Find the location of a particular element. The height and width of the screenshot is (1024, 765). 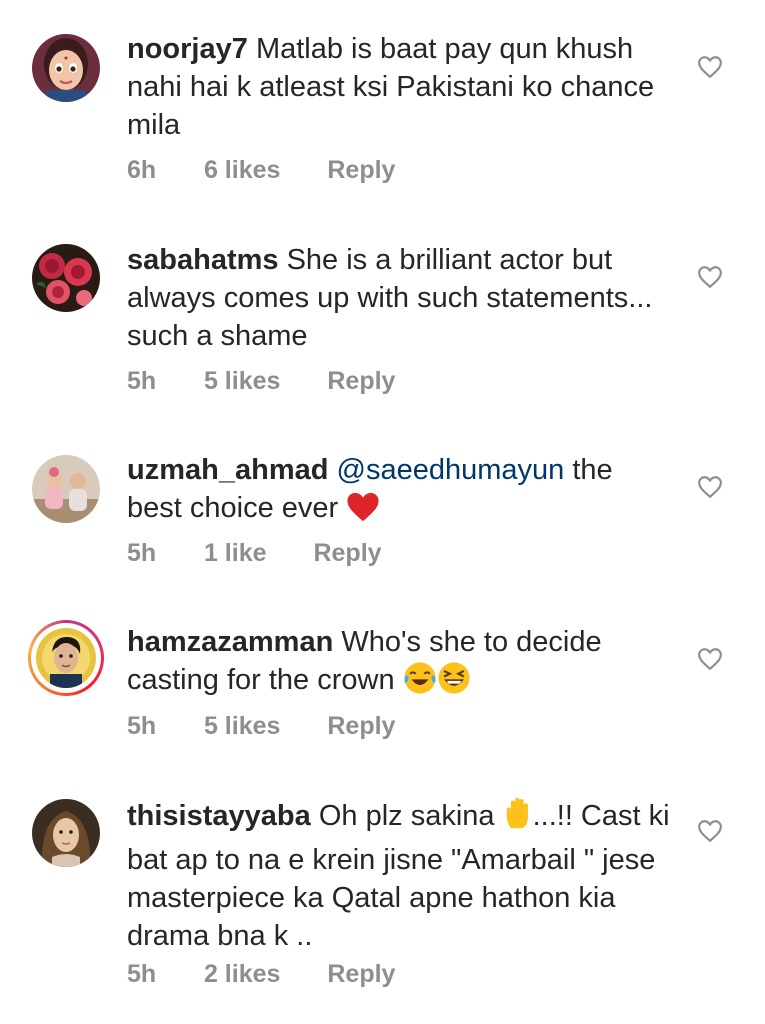

young-man-avatar-icon is located at coordinates (66, 658).